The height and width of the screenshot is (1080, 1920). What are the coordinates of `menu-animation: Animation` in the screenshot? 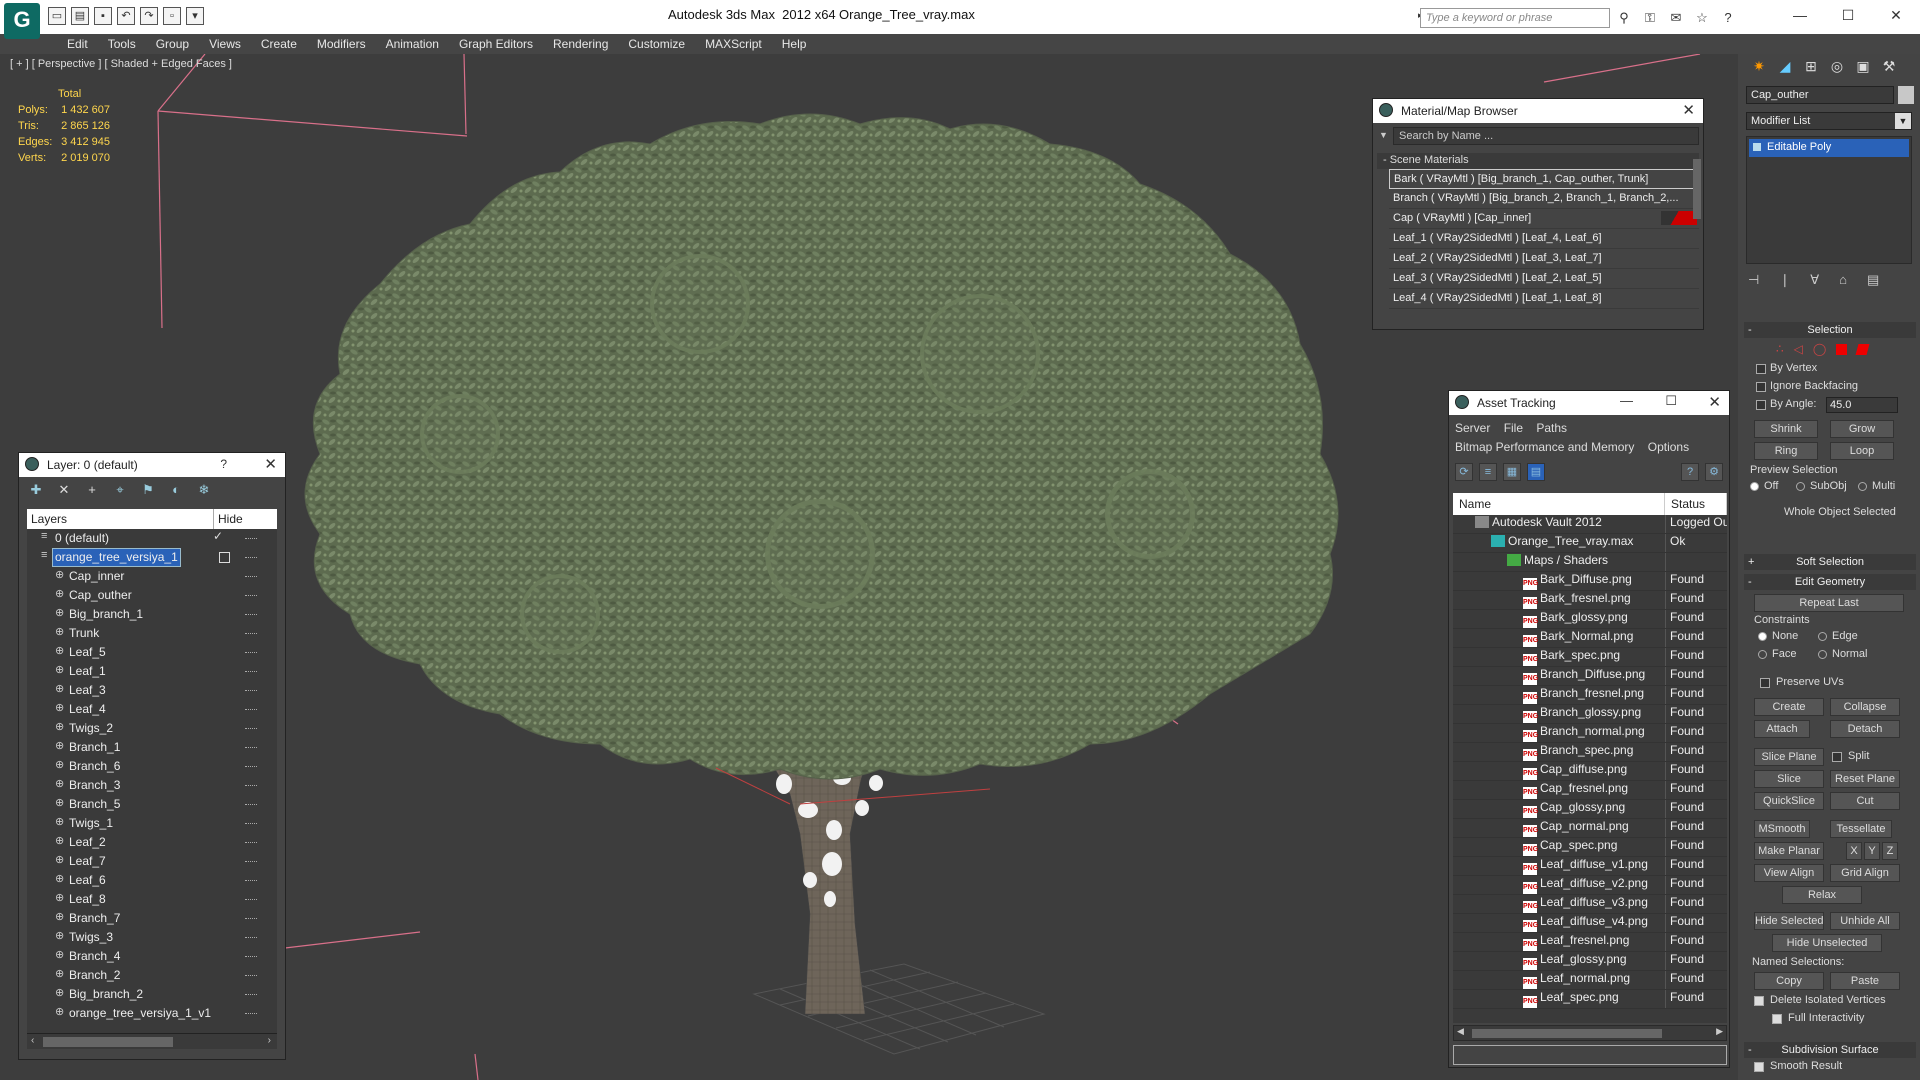 It's located at (412, 44).